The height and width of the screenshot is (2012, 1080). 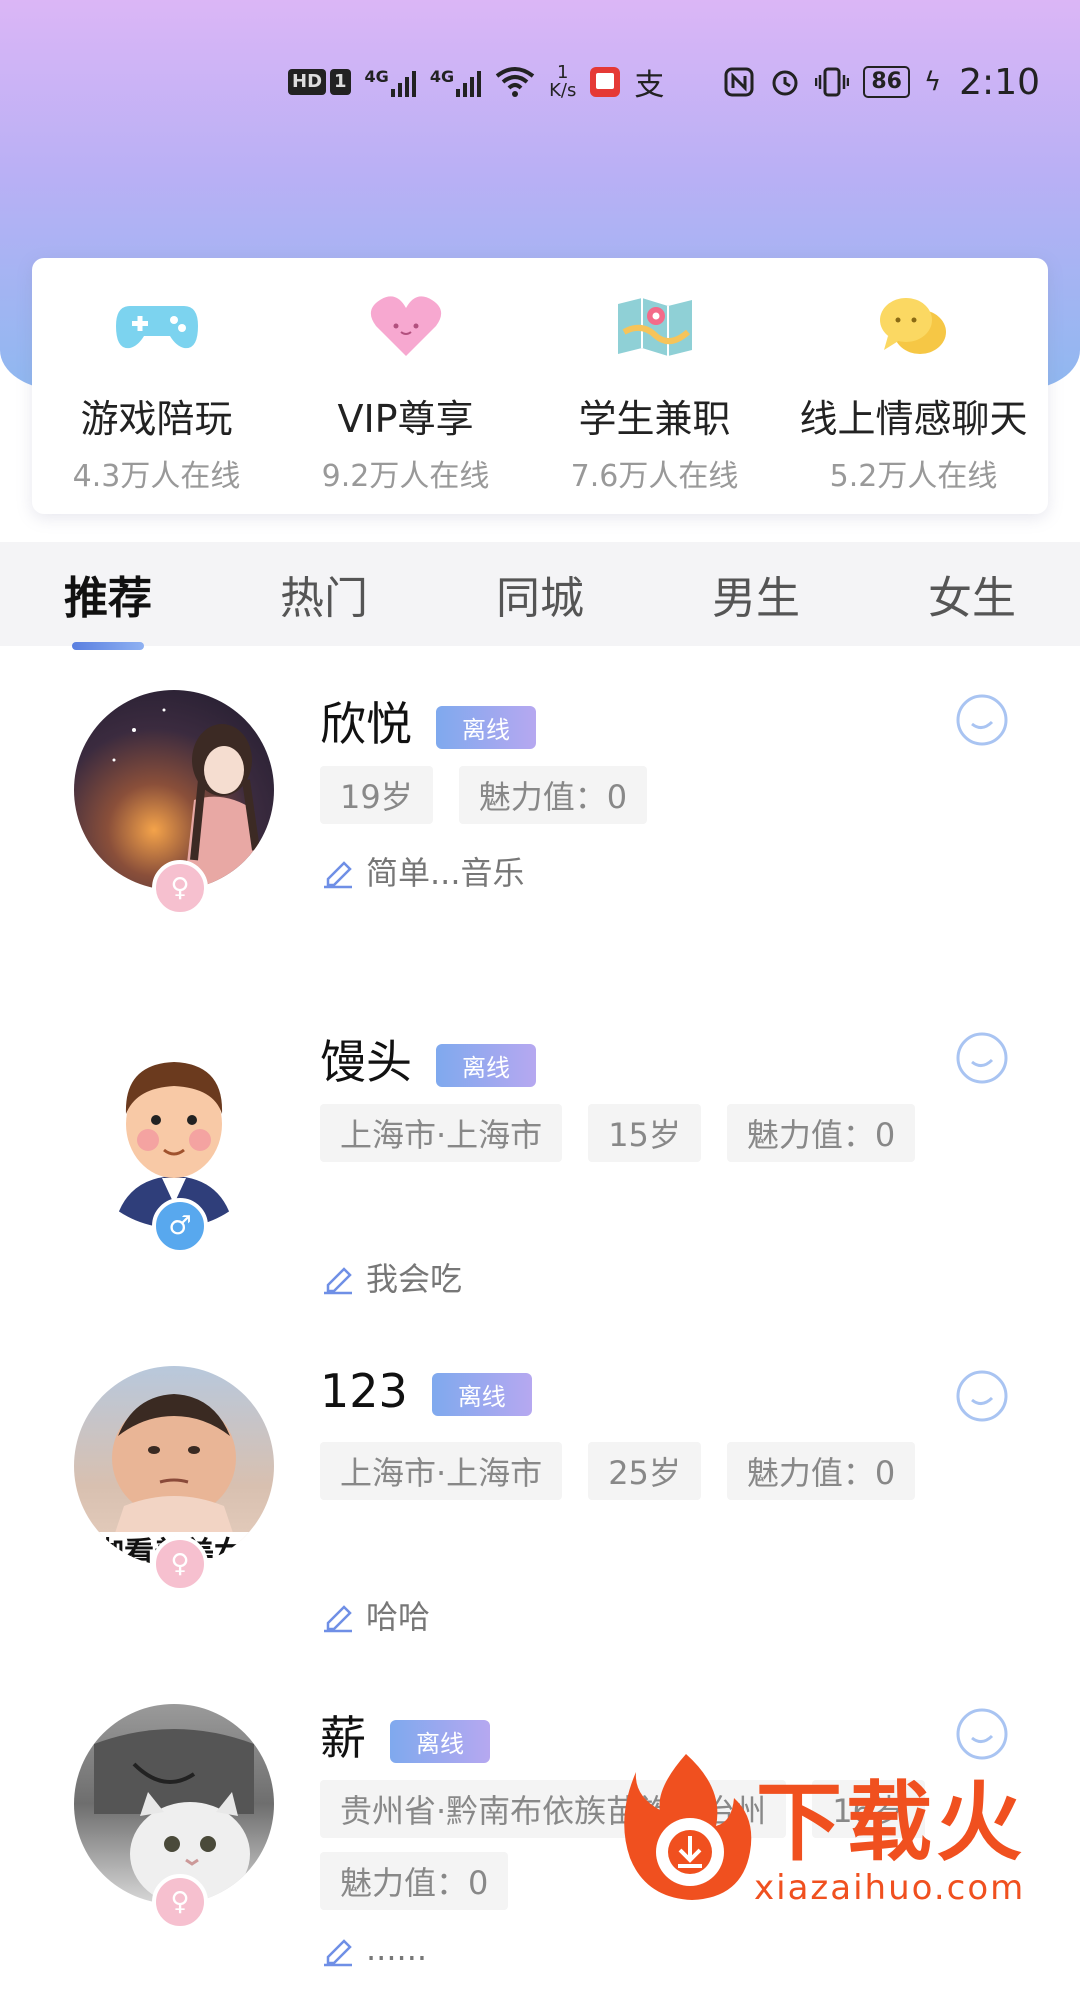 I want to click on network-speed: 1 K/s, so click(x=562, y=82).